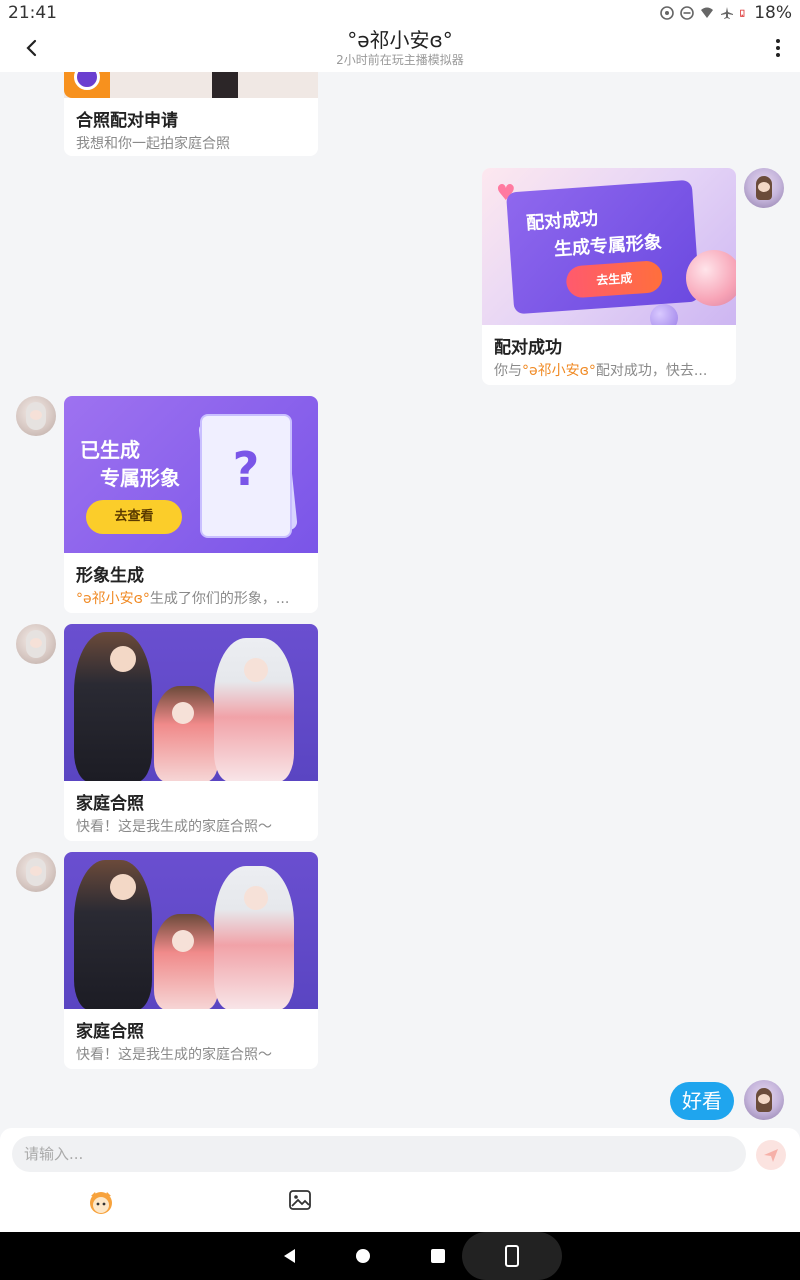  I want to click on card-title: 合照配对申请, so click(127, 121).